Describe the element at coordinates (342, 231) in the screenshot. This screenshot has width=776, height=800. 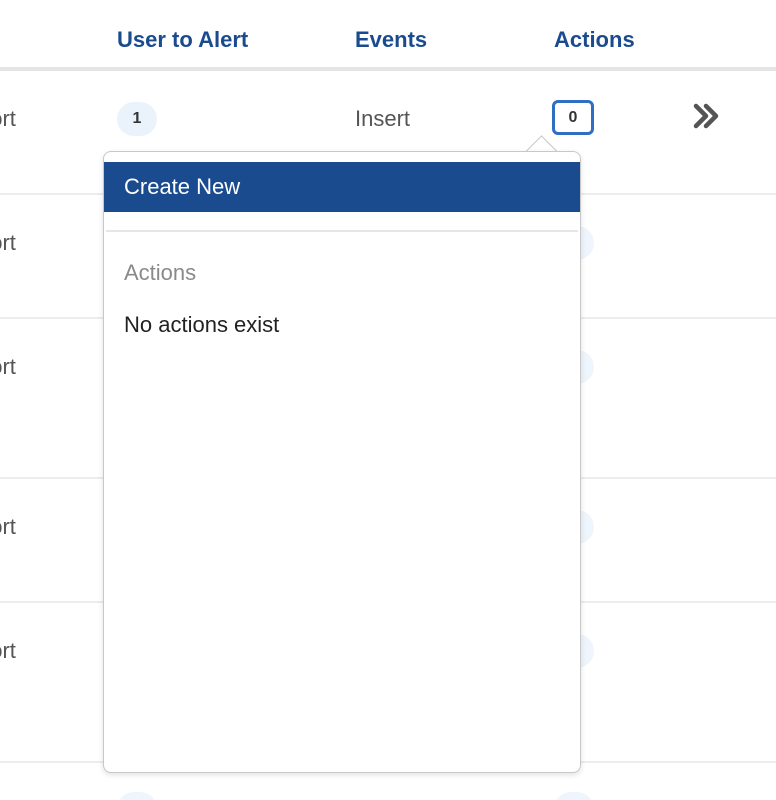
I see `popover-divider` at that location.